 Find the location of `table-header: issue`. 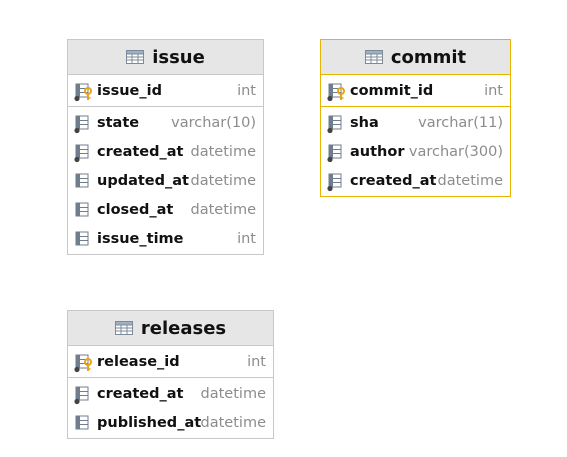

table-header: issue is located at coordinates (165, 57).